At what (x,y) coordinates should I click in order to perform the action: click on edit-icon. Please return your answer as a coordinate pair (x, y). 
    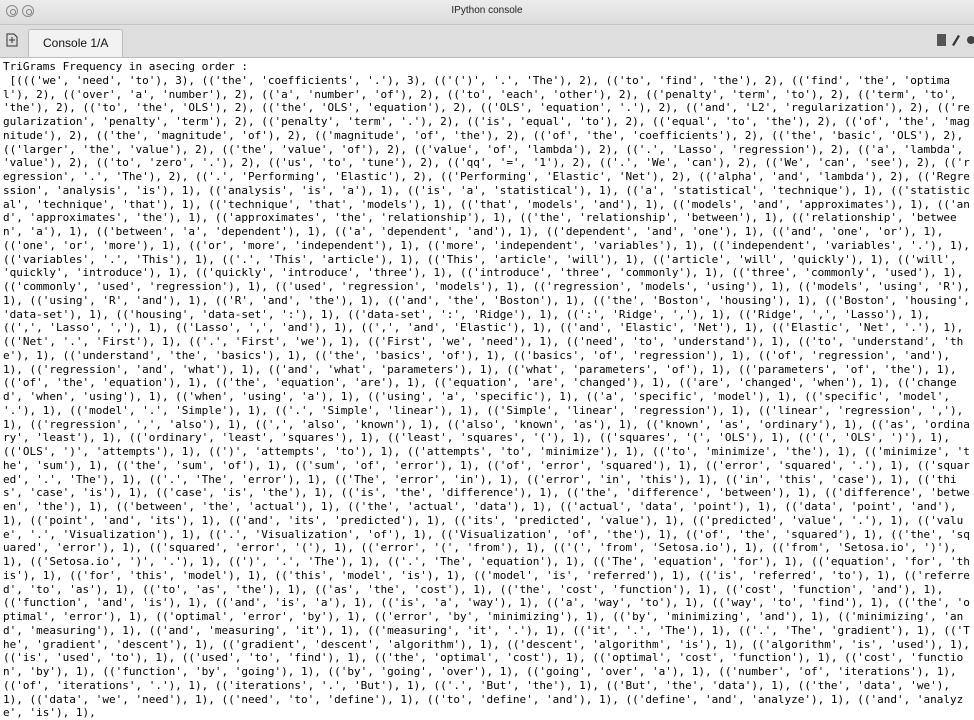
    Looking at the image, I should click on (955, 40).